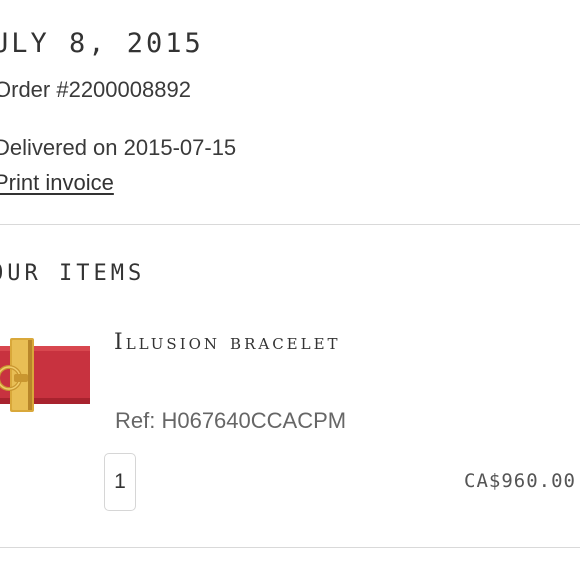 The width and height of the screenshot is (580, 580). What do you see at coordinates (231, 420) in the screenshot?
I see `product-ref: Ref: H067640CCACPM` at bounding box center [231, 420].